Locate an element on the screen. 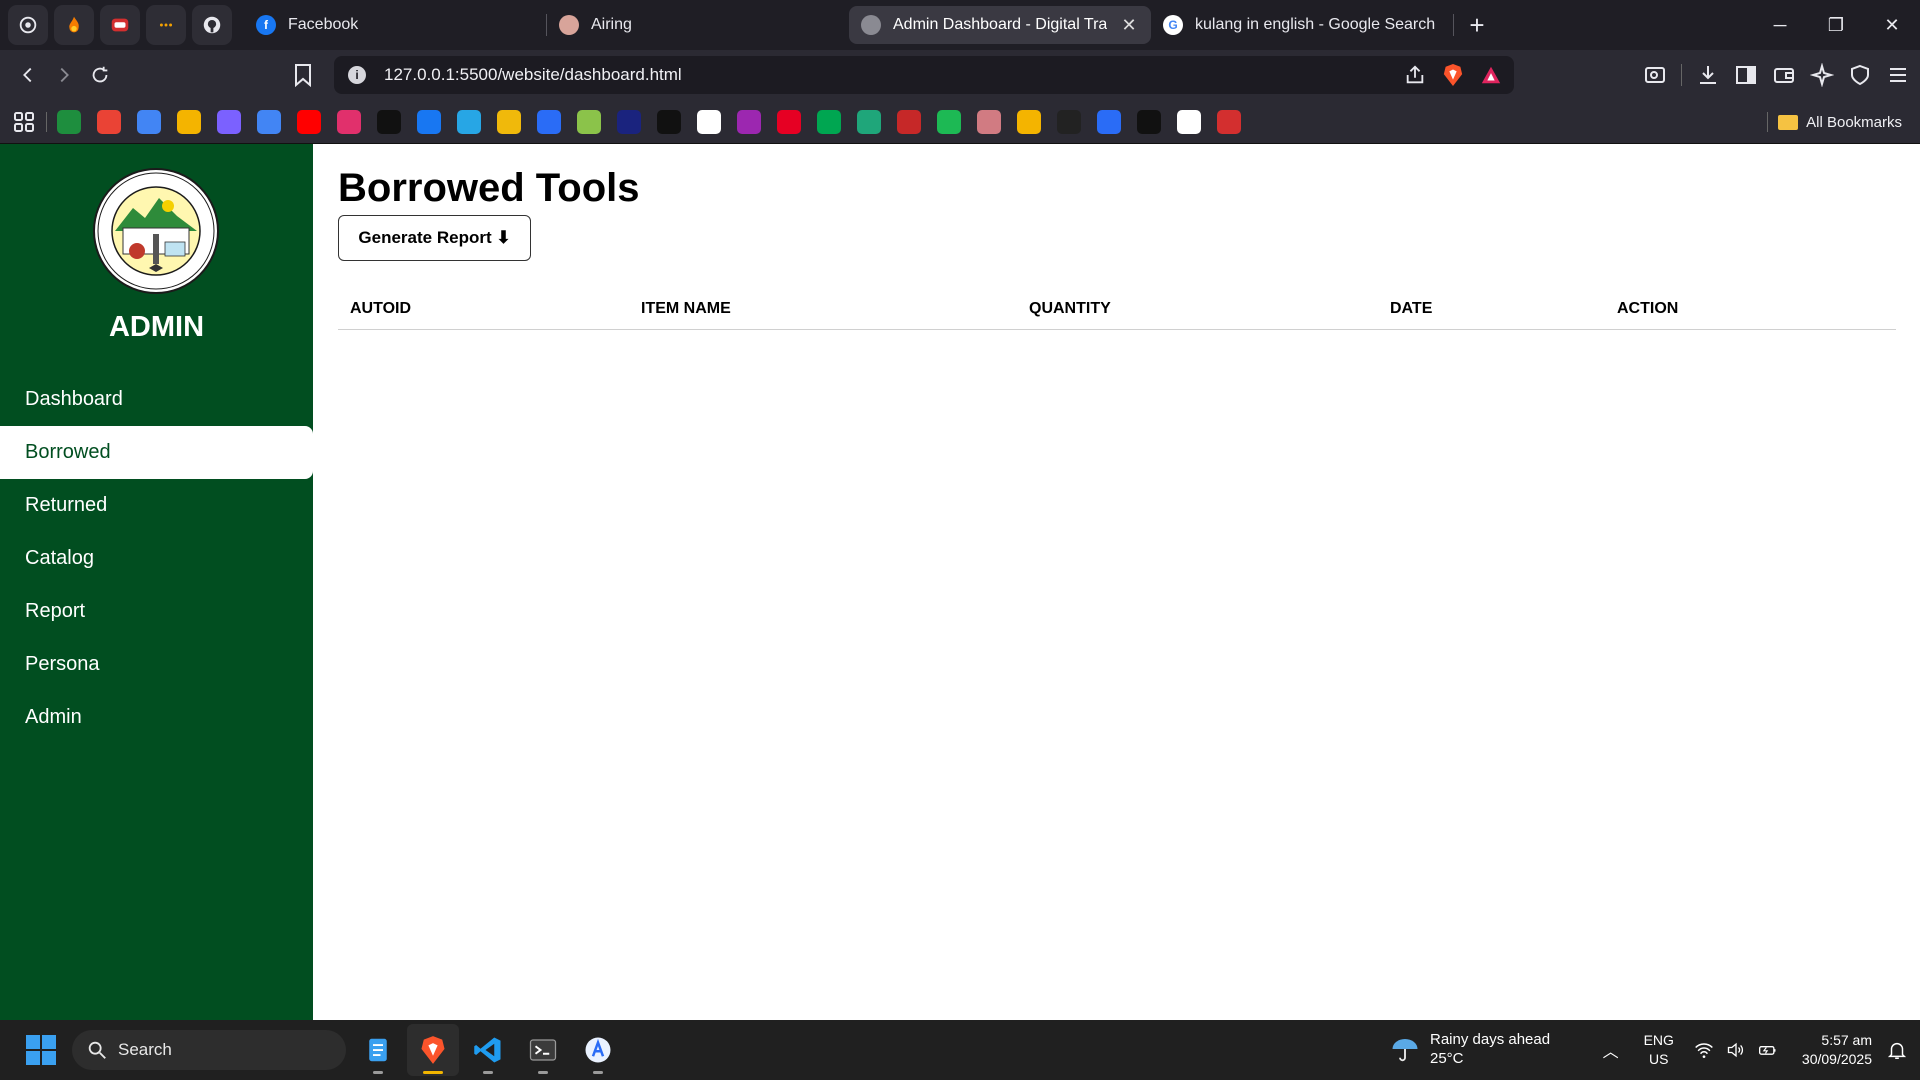 The height and width of the screenshot is (1080, 1920). taskbar-app-terminal is located at coordinates (543, 1050).